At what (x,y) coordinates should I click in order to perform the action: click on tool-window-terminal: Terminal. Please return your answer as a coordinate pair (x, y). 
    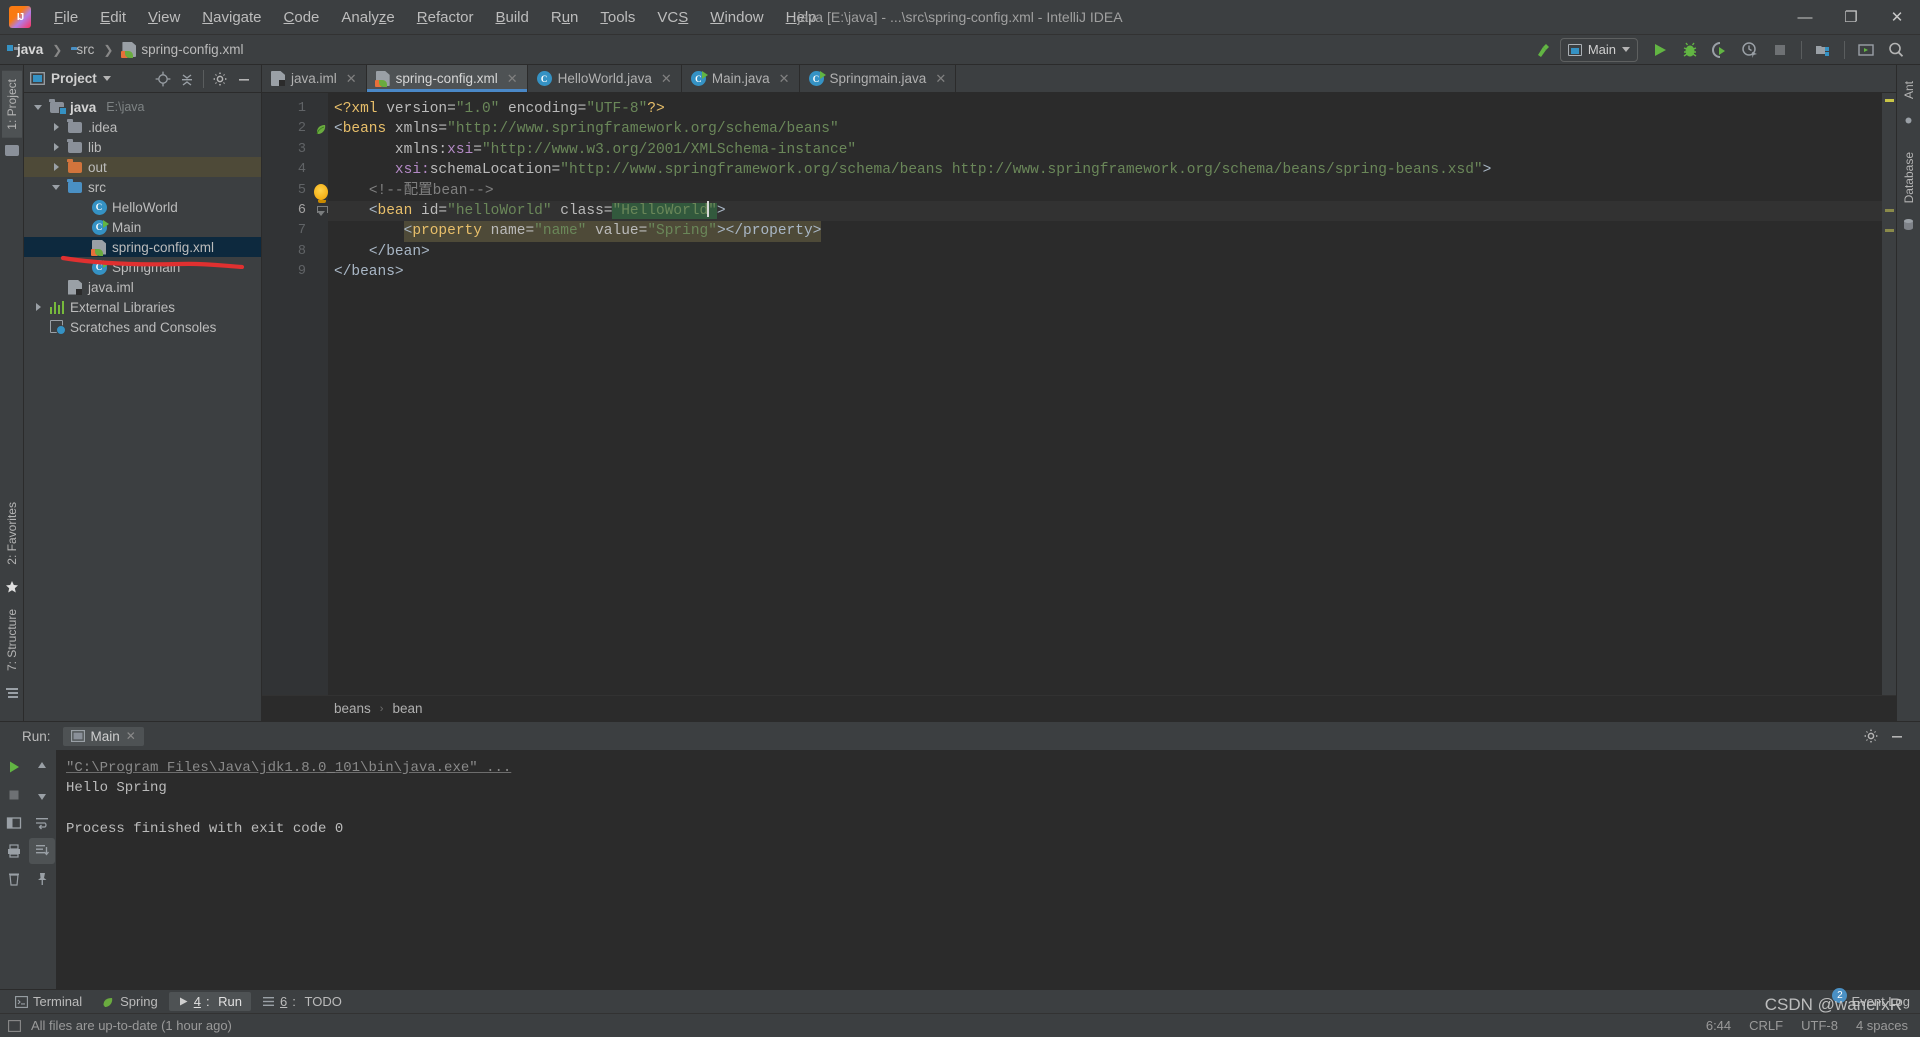
    Looking at the image, I should click on (48, 1001).